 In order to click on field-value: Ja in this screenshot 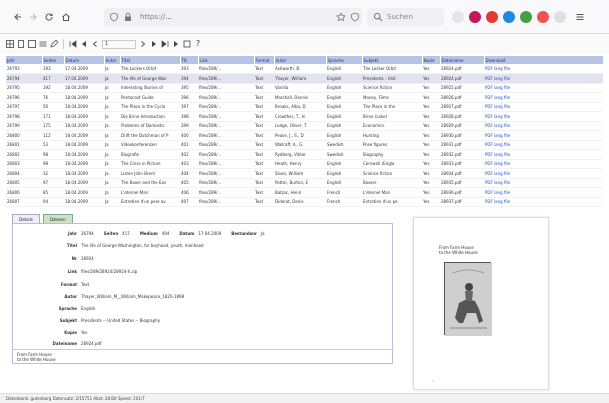, I will do `click(263, 233)`.